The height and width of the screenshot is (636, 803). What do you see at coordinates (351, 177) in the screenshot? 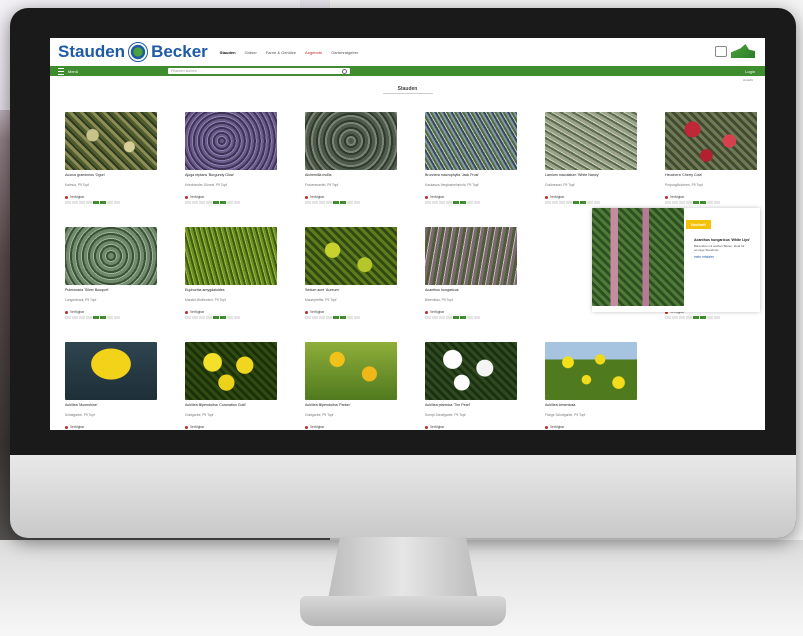
I see `product-name: Alchemilla mollis` at bounding box center [351, 177].